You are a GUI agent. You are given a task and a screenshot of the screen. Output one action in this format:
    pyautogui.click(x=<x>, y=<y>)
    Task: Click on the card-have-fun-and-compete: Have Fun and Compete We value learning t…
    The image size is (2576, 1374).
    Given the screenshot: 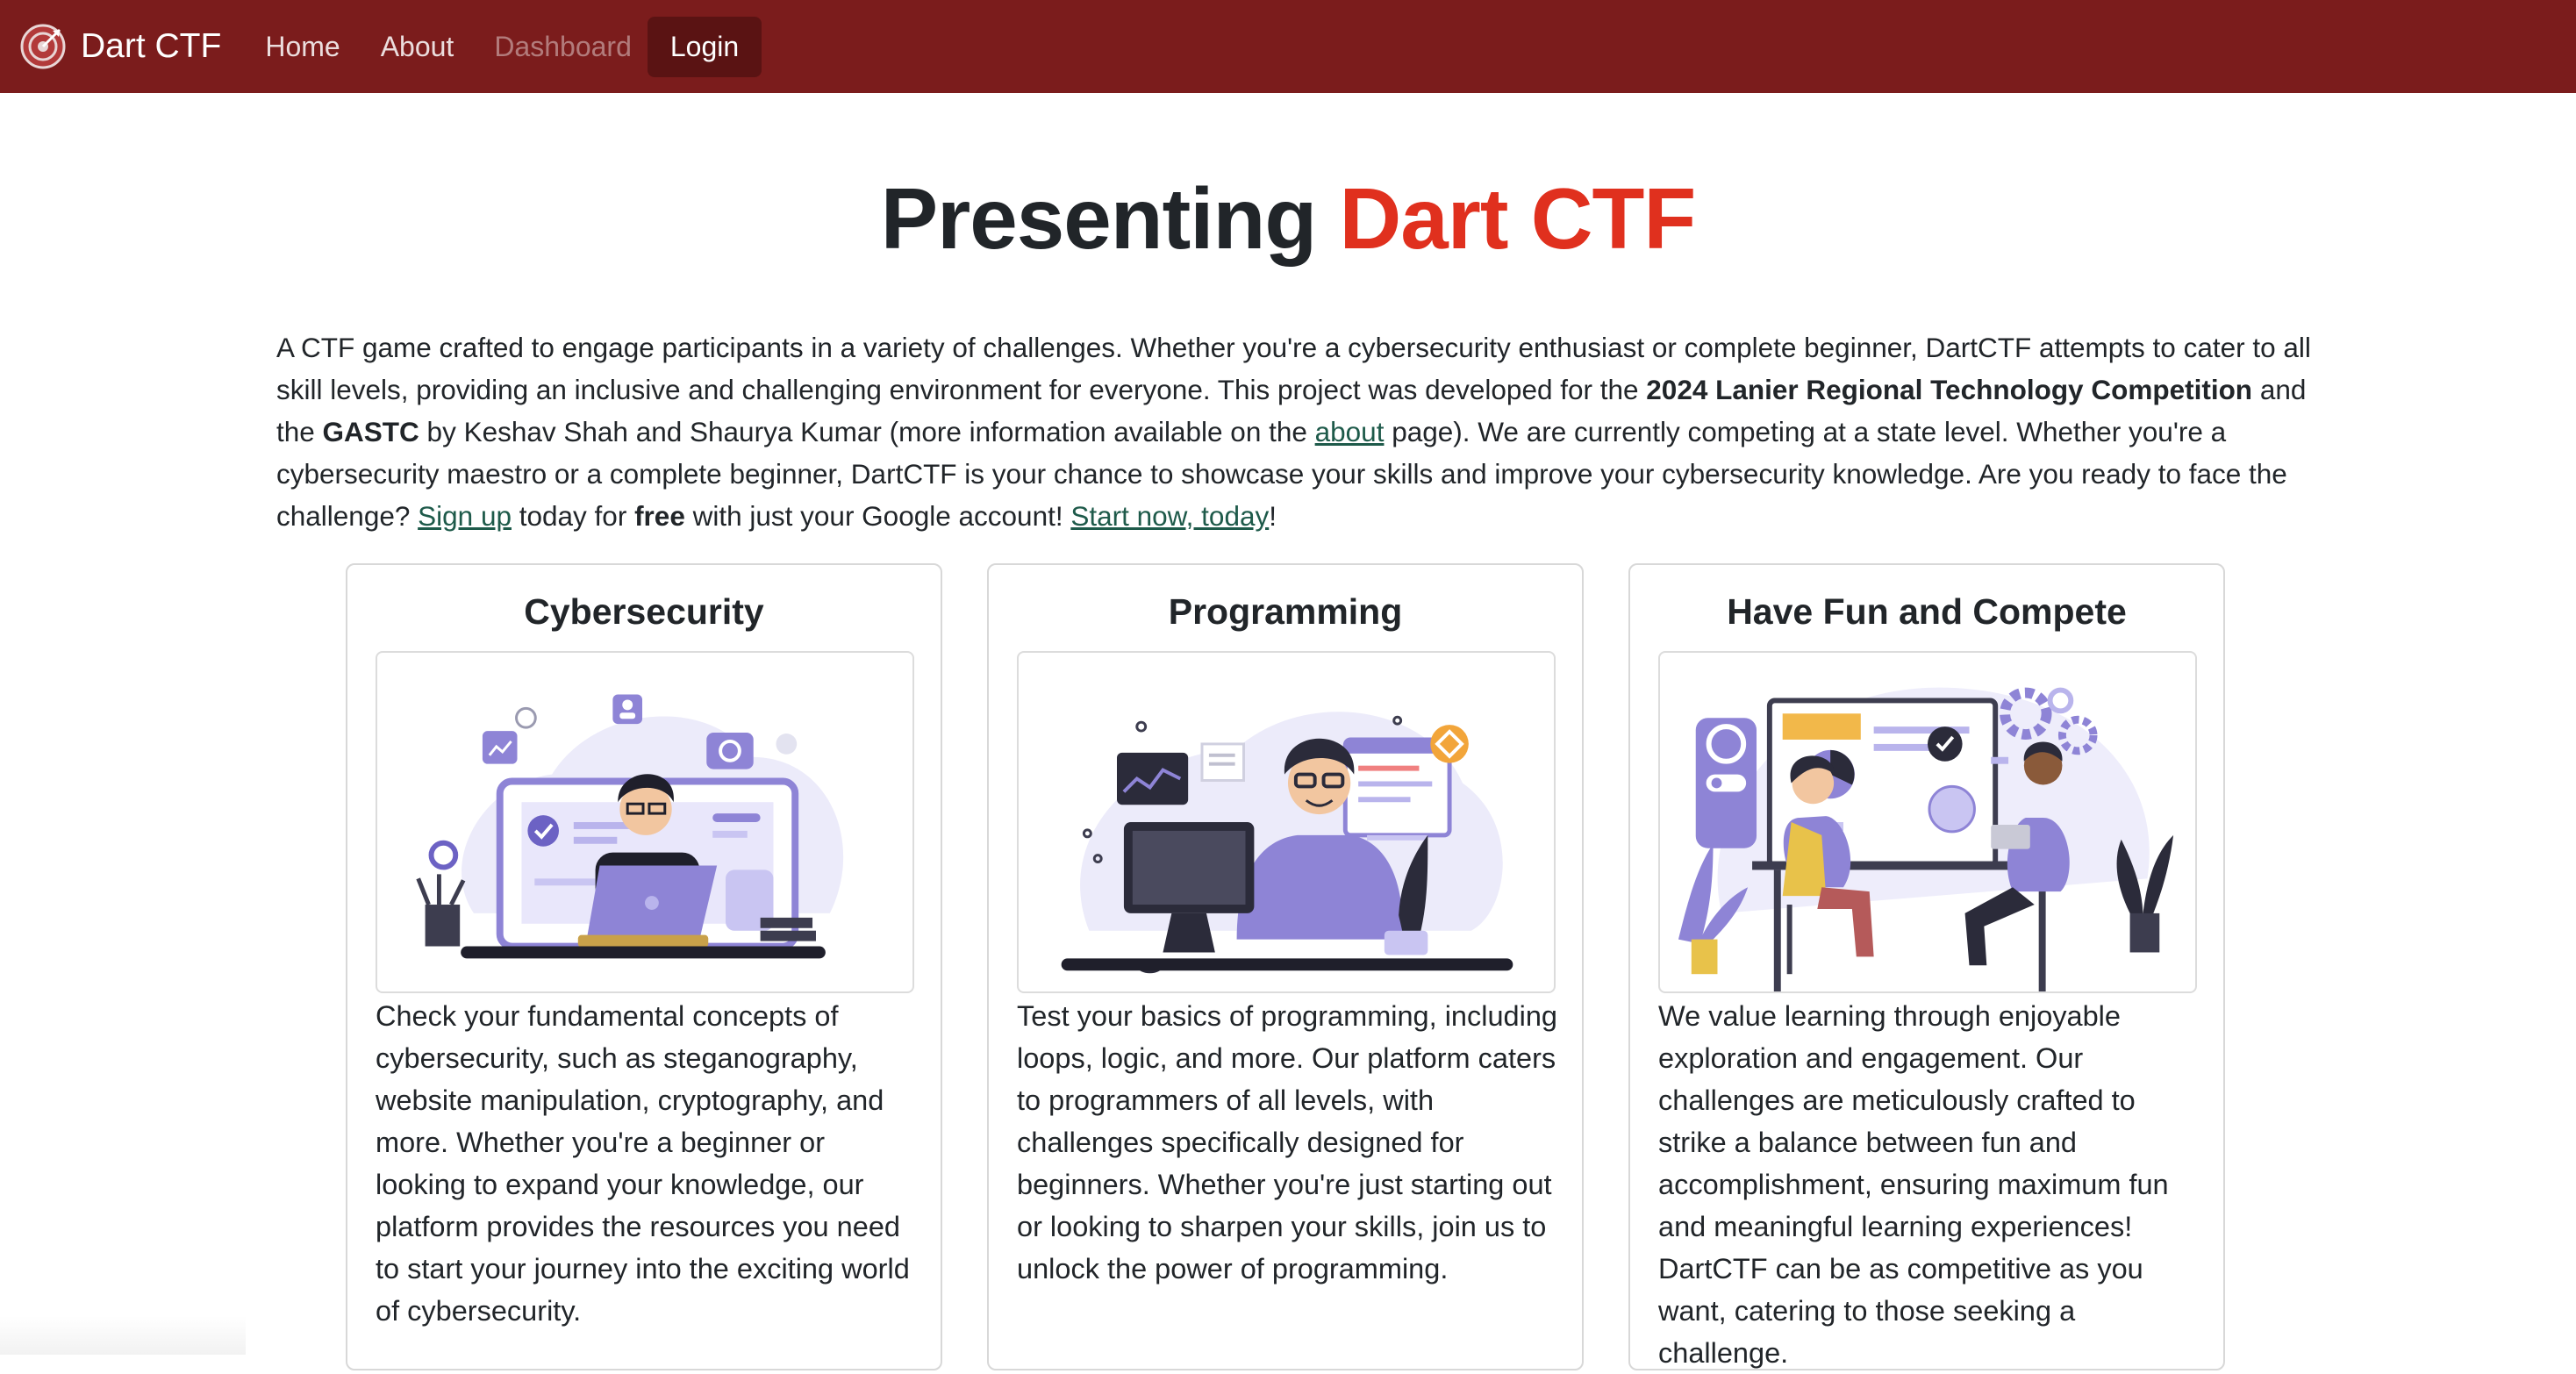 What is the action you would take?
    pyautogui.click(x=1926, y=967)
    